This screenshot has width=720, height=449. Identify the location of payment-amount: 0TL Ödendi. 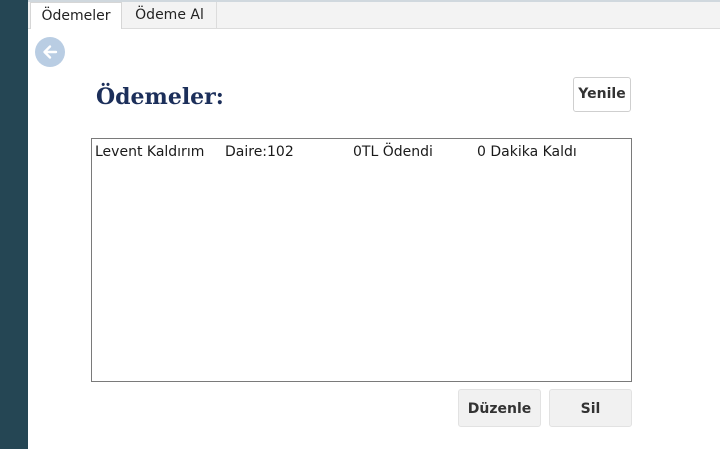
(393, 152).